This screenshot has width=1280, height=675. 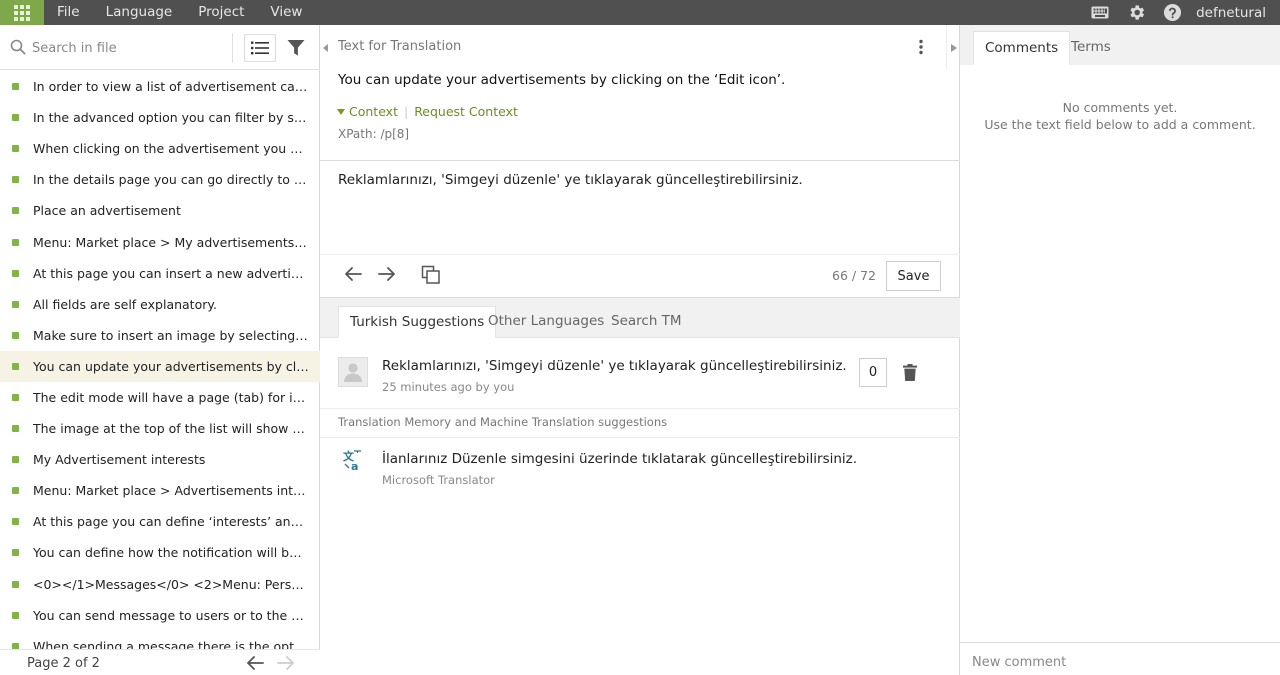 I want to click on filter-button, so click(x=296, y=48).